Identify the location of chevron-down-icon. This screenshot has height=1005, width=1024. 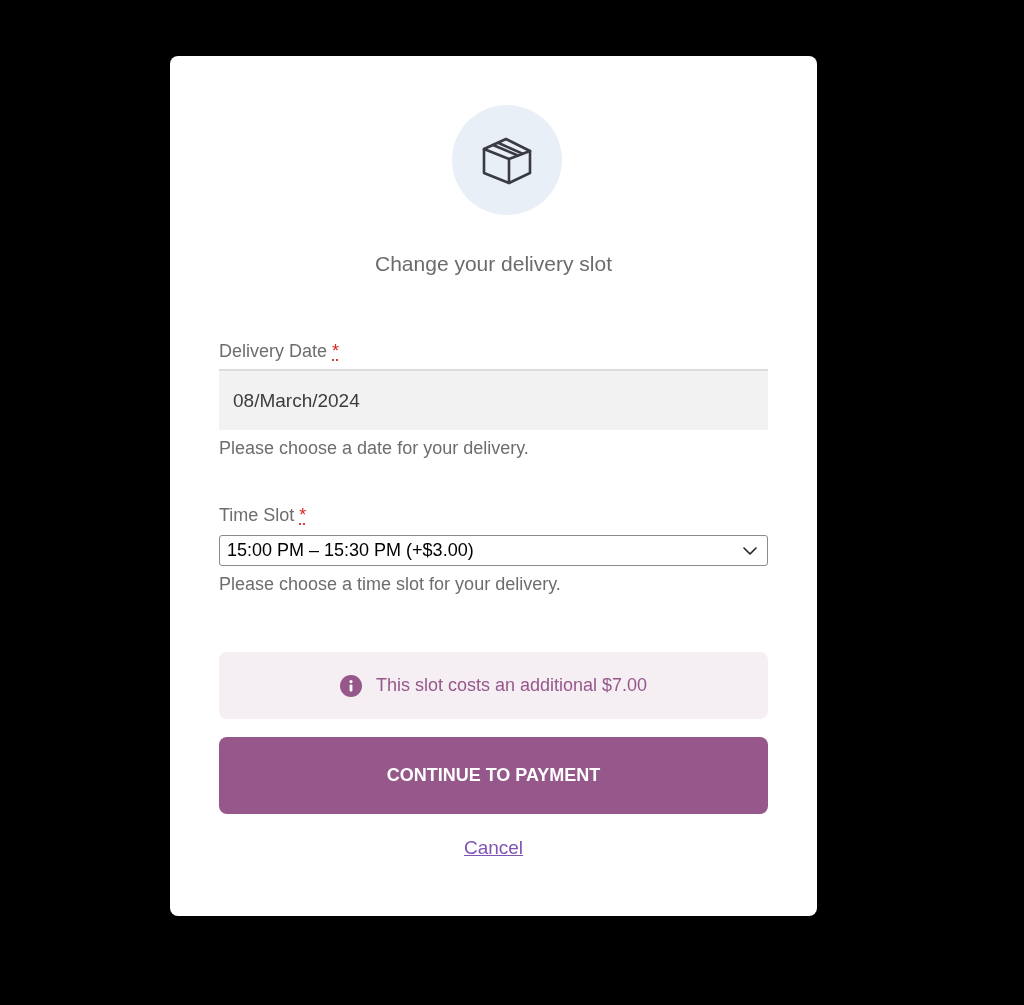
(750, 550).